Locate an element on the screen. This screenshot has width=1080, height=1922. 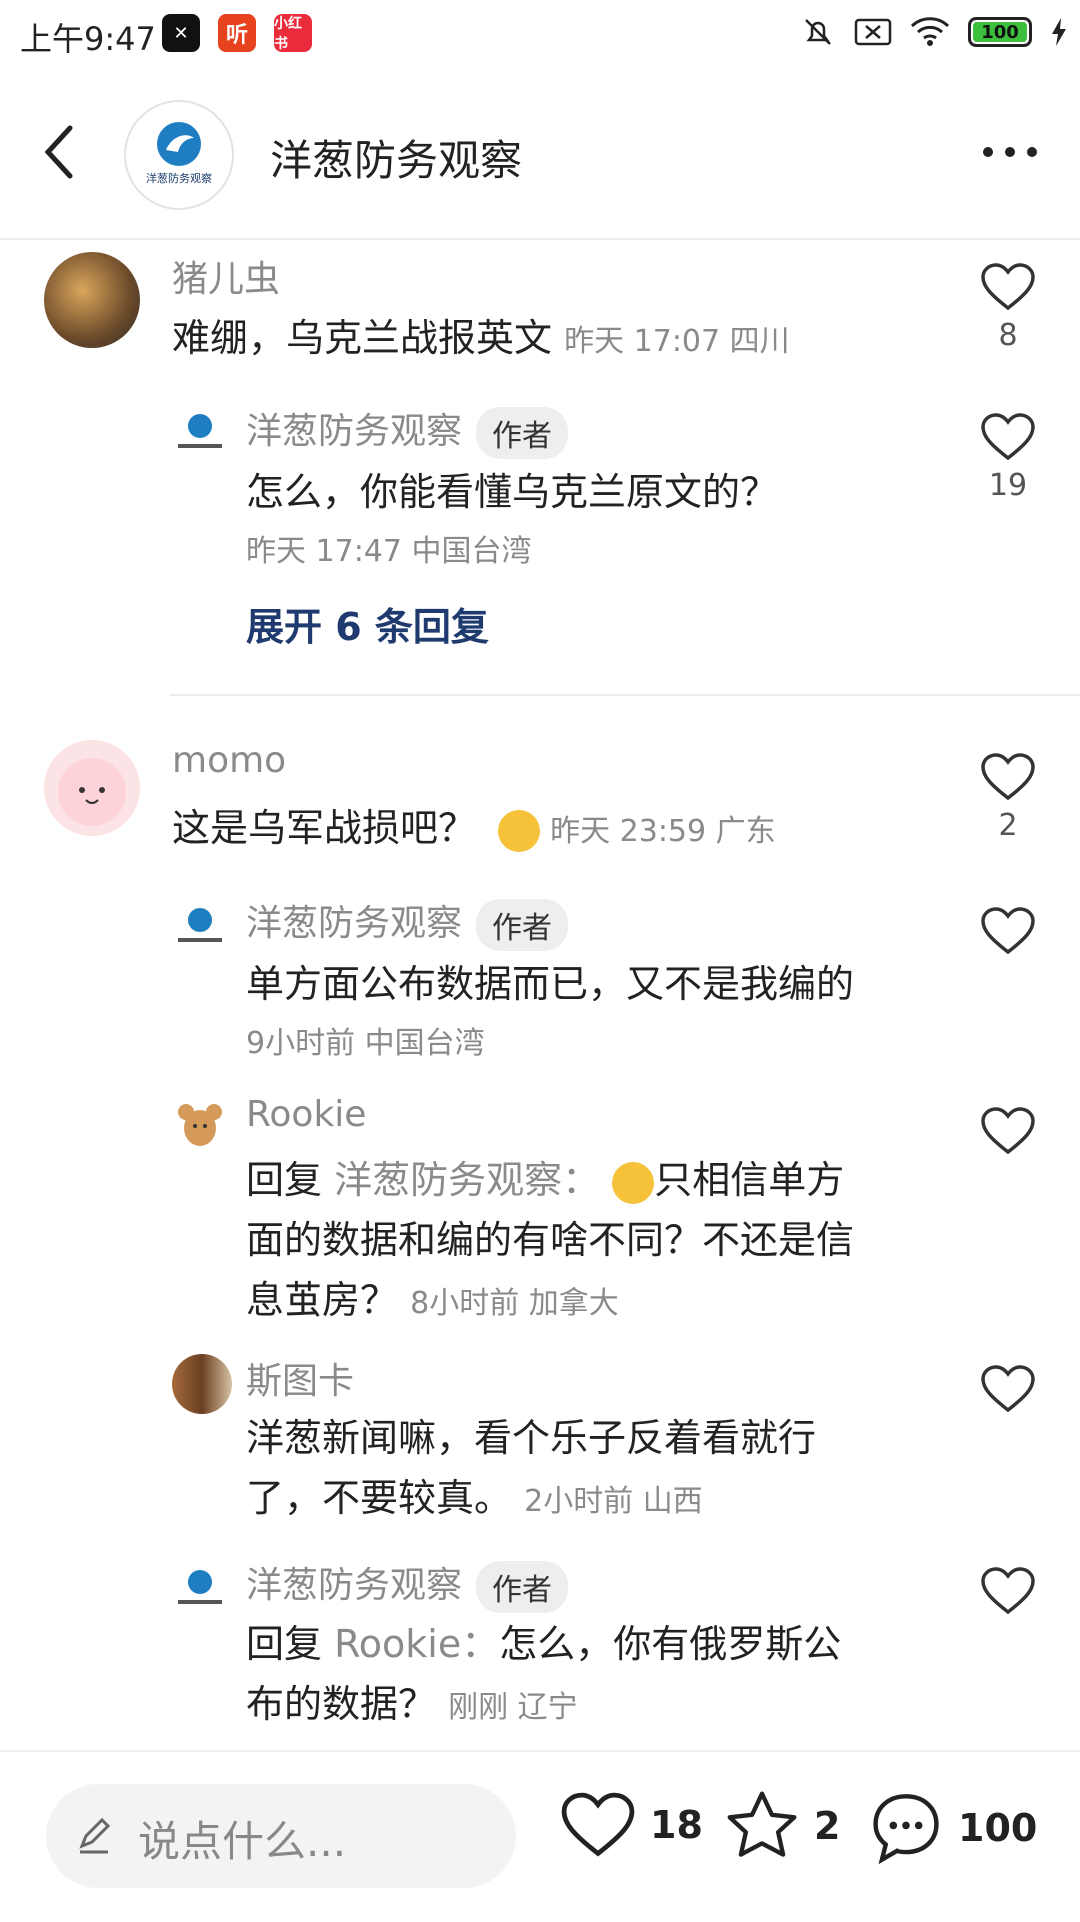
comment-bubble-icon is located at coordinates (906, 1829).